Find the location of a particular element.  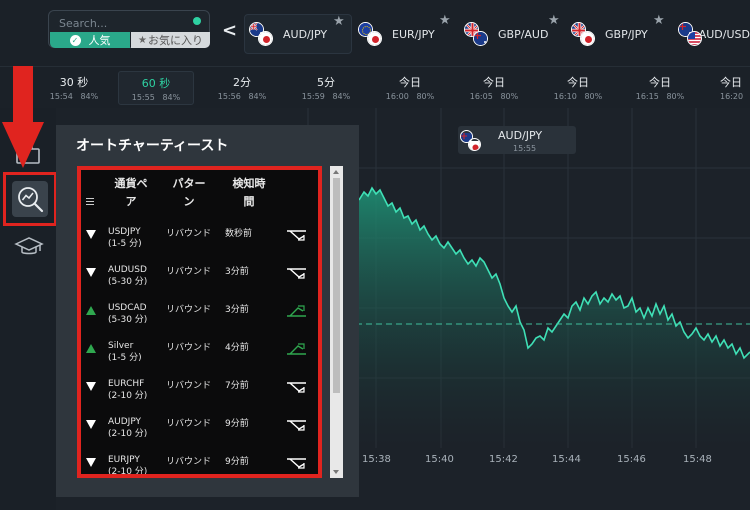

row-detected: 7分前 is located at coordinates (237, 386).